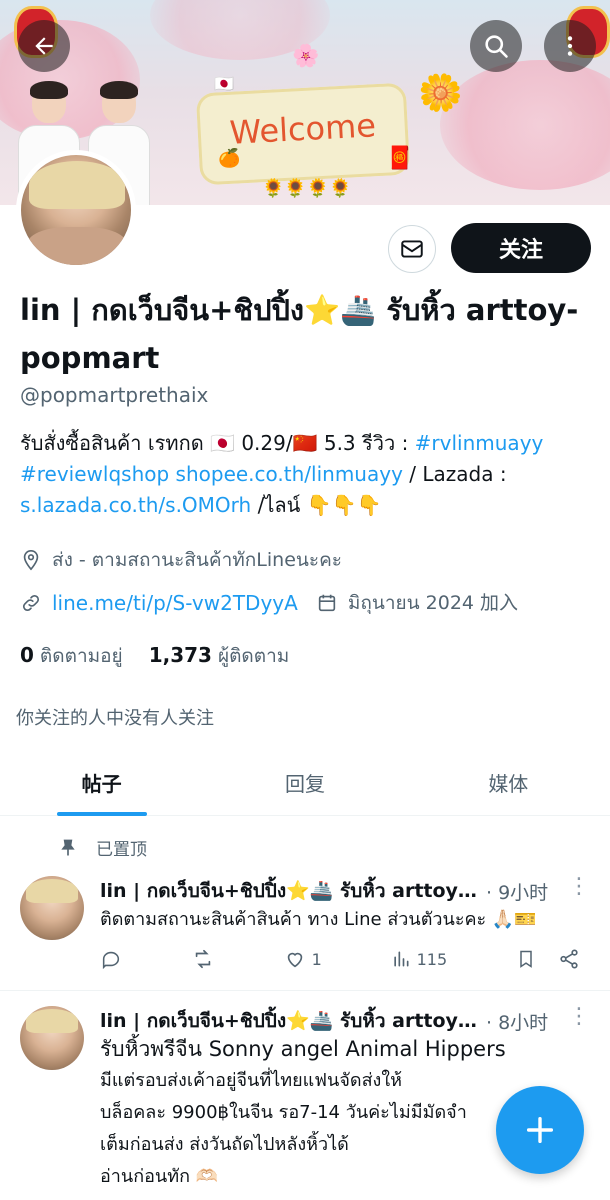  What do you see at coordinates (31, 603) in the screenshot?
I see `link-icon` at bounding box center [31, 603].